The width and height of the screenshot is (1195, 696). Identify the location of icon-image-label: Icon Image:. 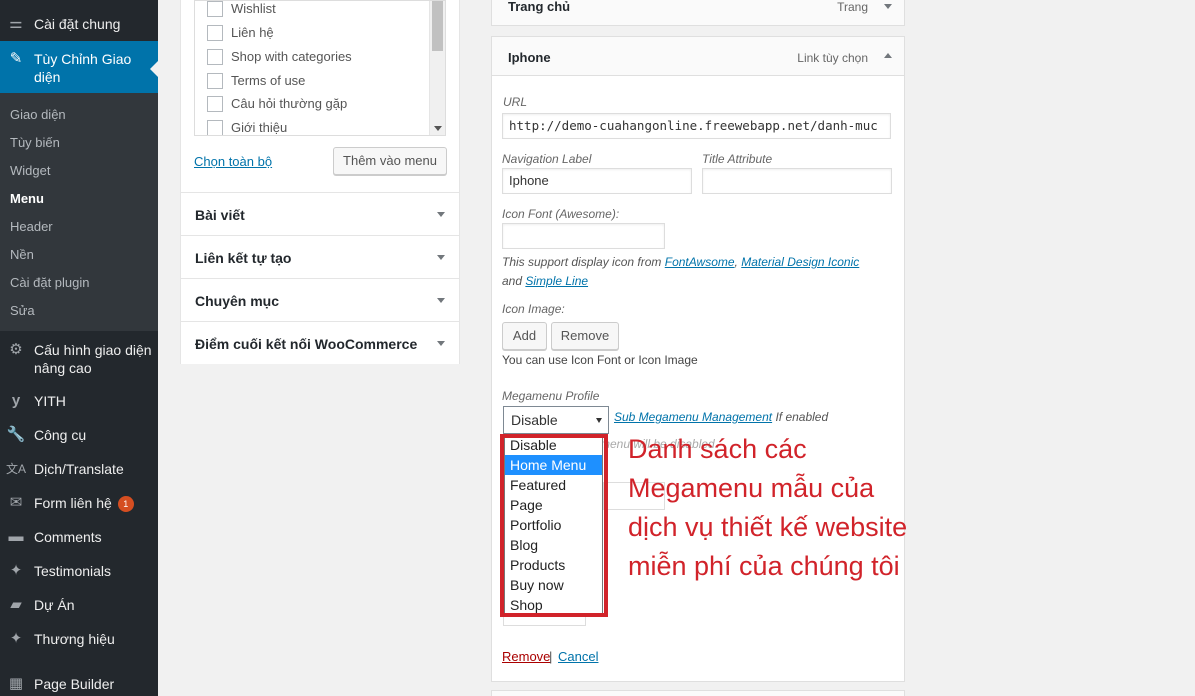
(533, 309).